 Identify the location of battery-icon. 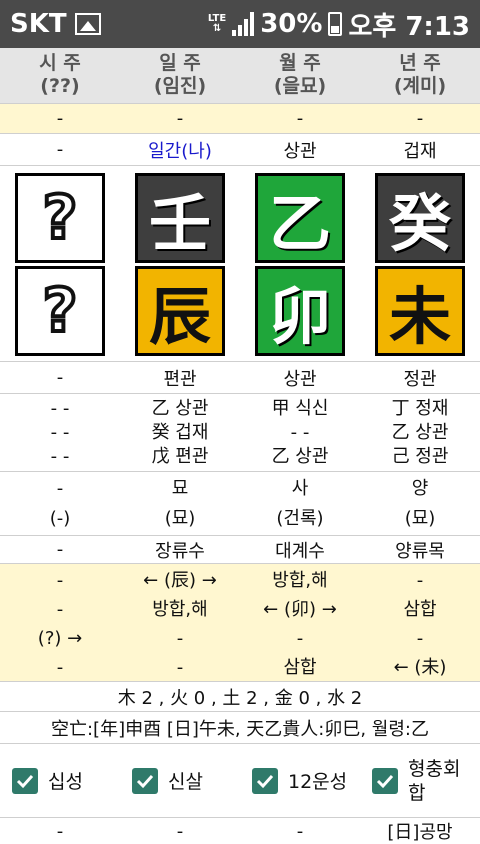
(335, 24).